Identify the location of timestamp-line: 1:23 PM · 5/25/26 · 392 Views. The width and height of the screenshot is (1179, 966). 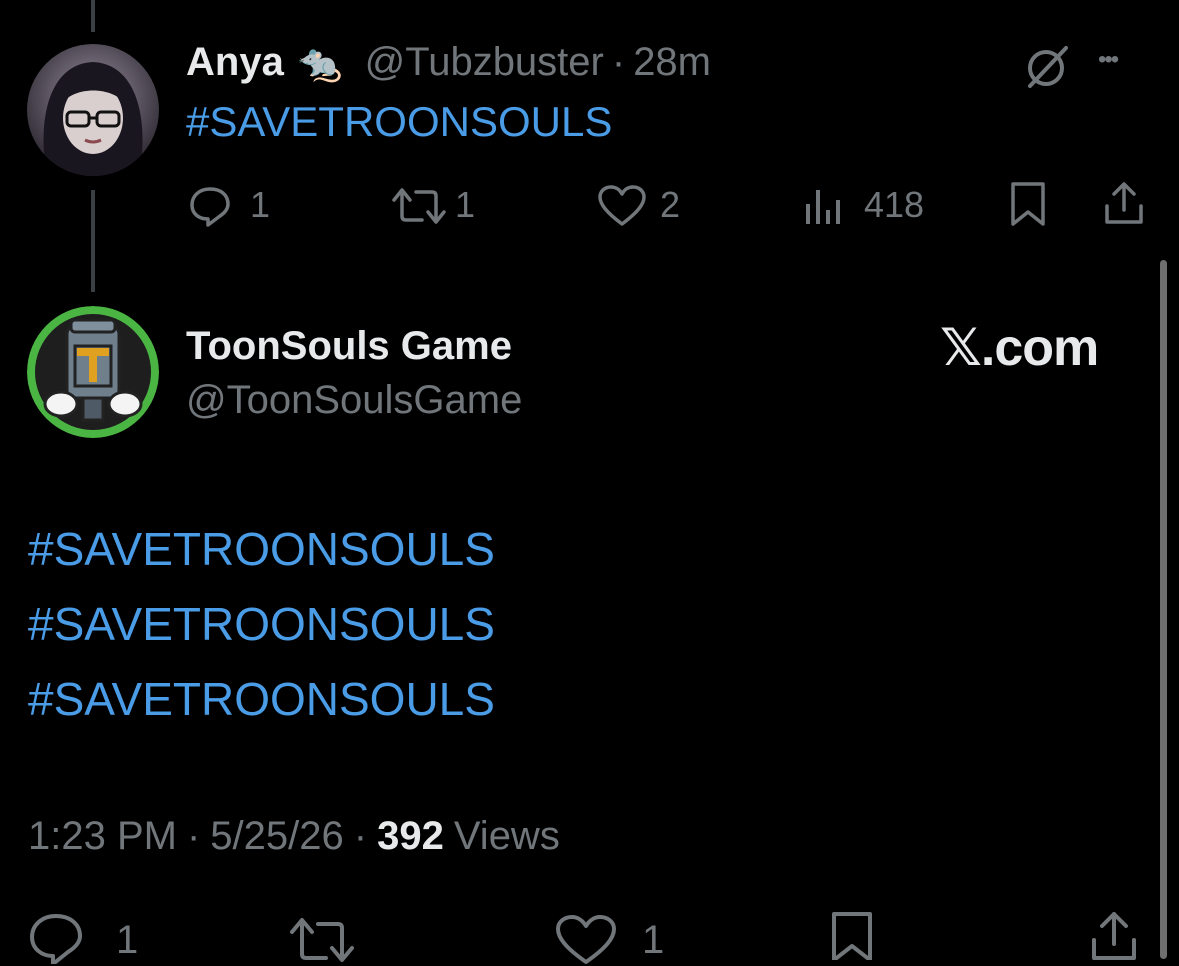
(294, 836).